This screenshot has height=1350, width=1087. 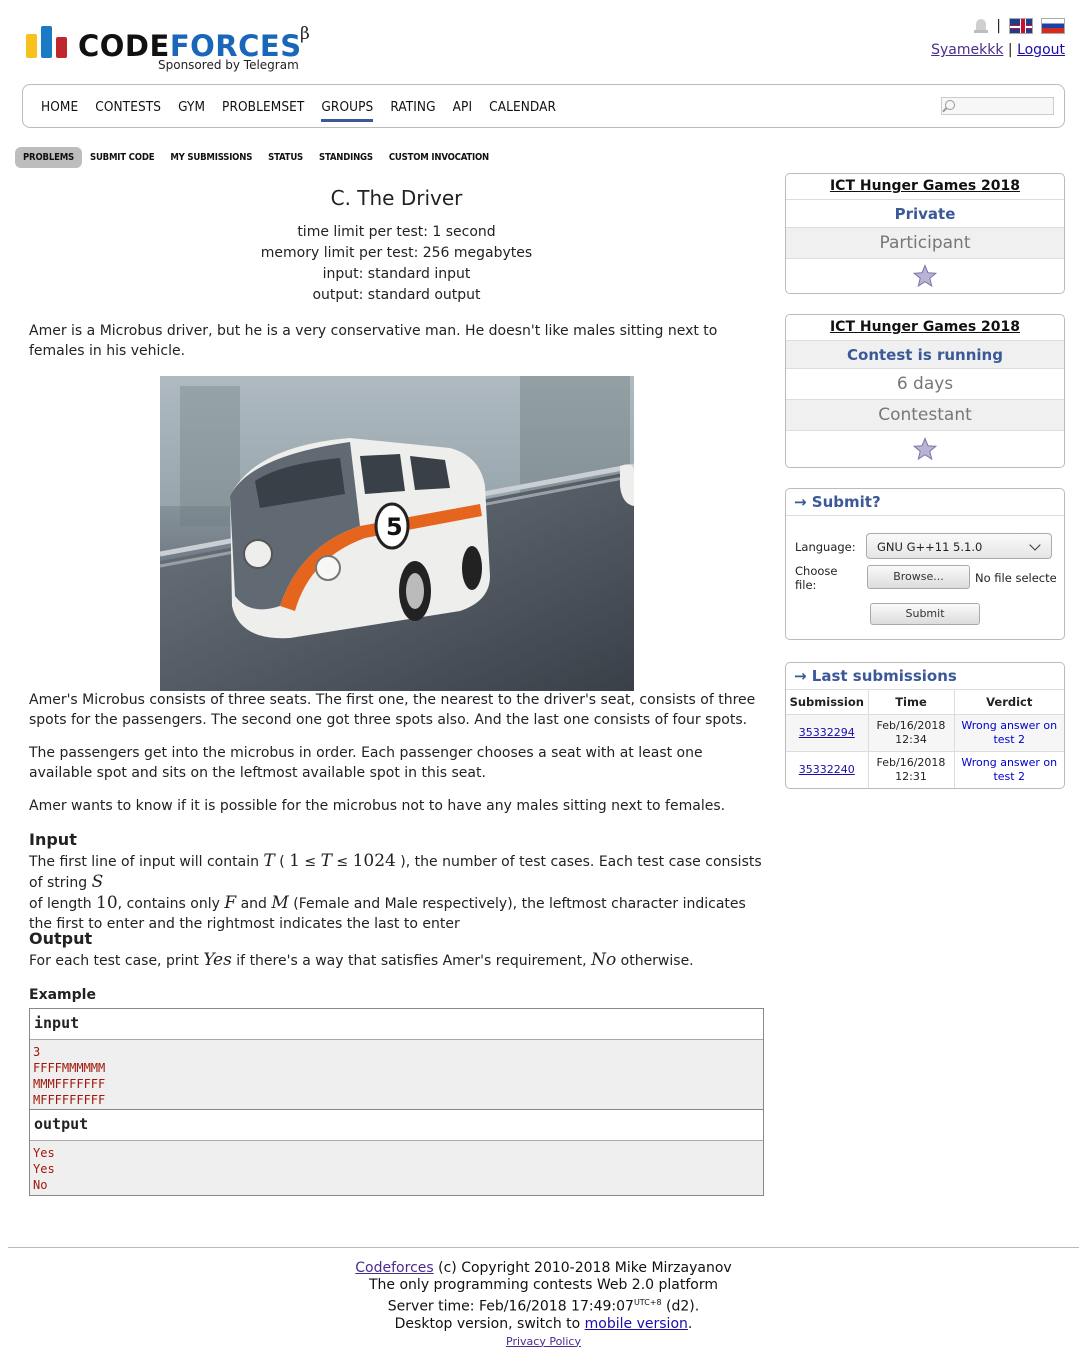 I want to click on col-verdict: Verdict, so click(x=1009, y=702).